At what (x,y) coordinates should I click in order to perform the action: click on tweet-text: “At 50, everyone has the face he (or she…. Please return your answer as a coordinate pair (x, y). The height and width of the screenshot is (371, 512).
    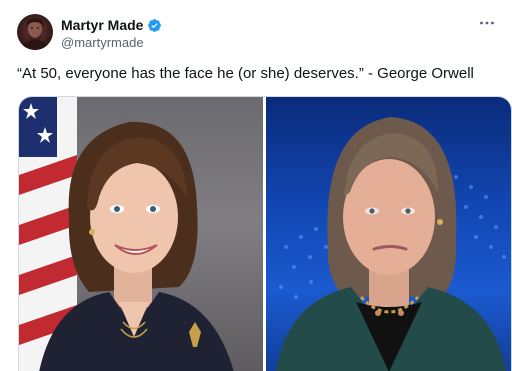
    Looking at the image, I should click on (245, 73).